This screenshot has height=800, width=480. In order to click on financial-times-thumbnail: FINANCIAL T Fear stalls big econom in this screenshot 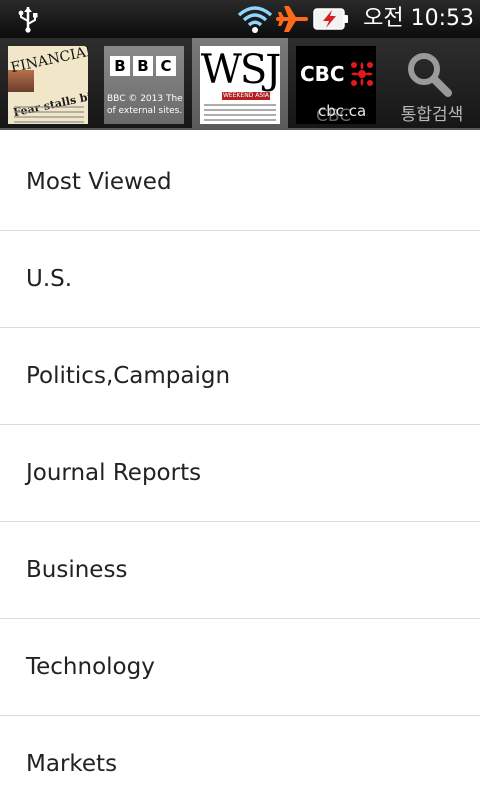, I will do `click(48, 85)`.